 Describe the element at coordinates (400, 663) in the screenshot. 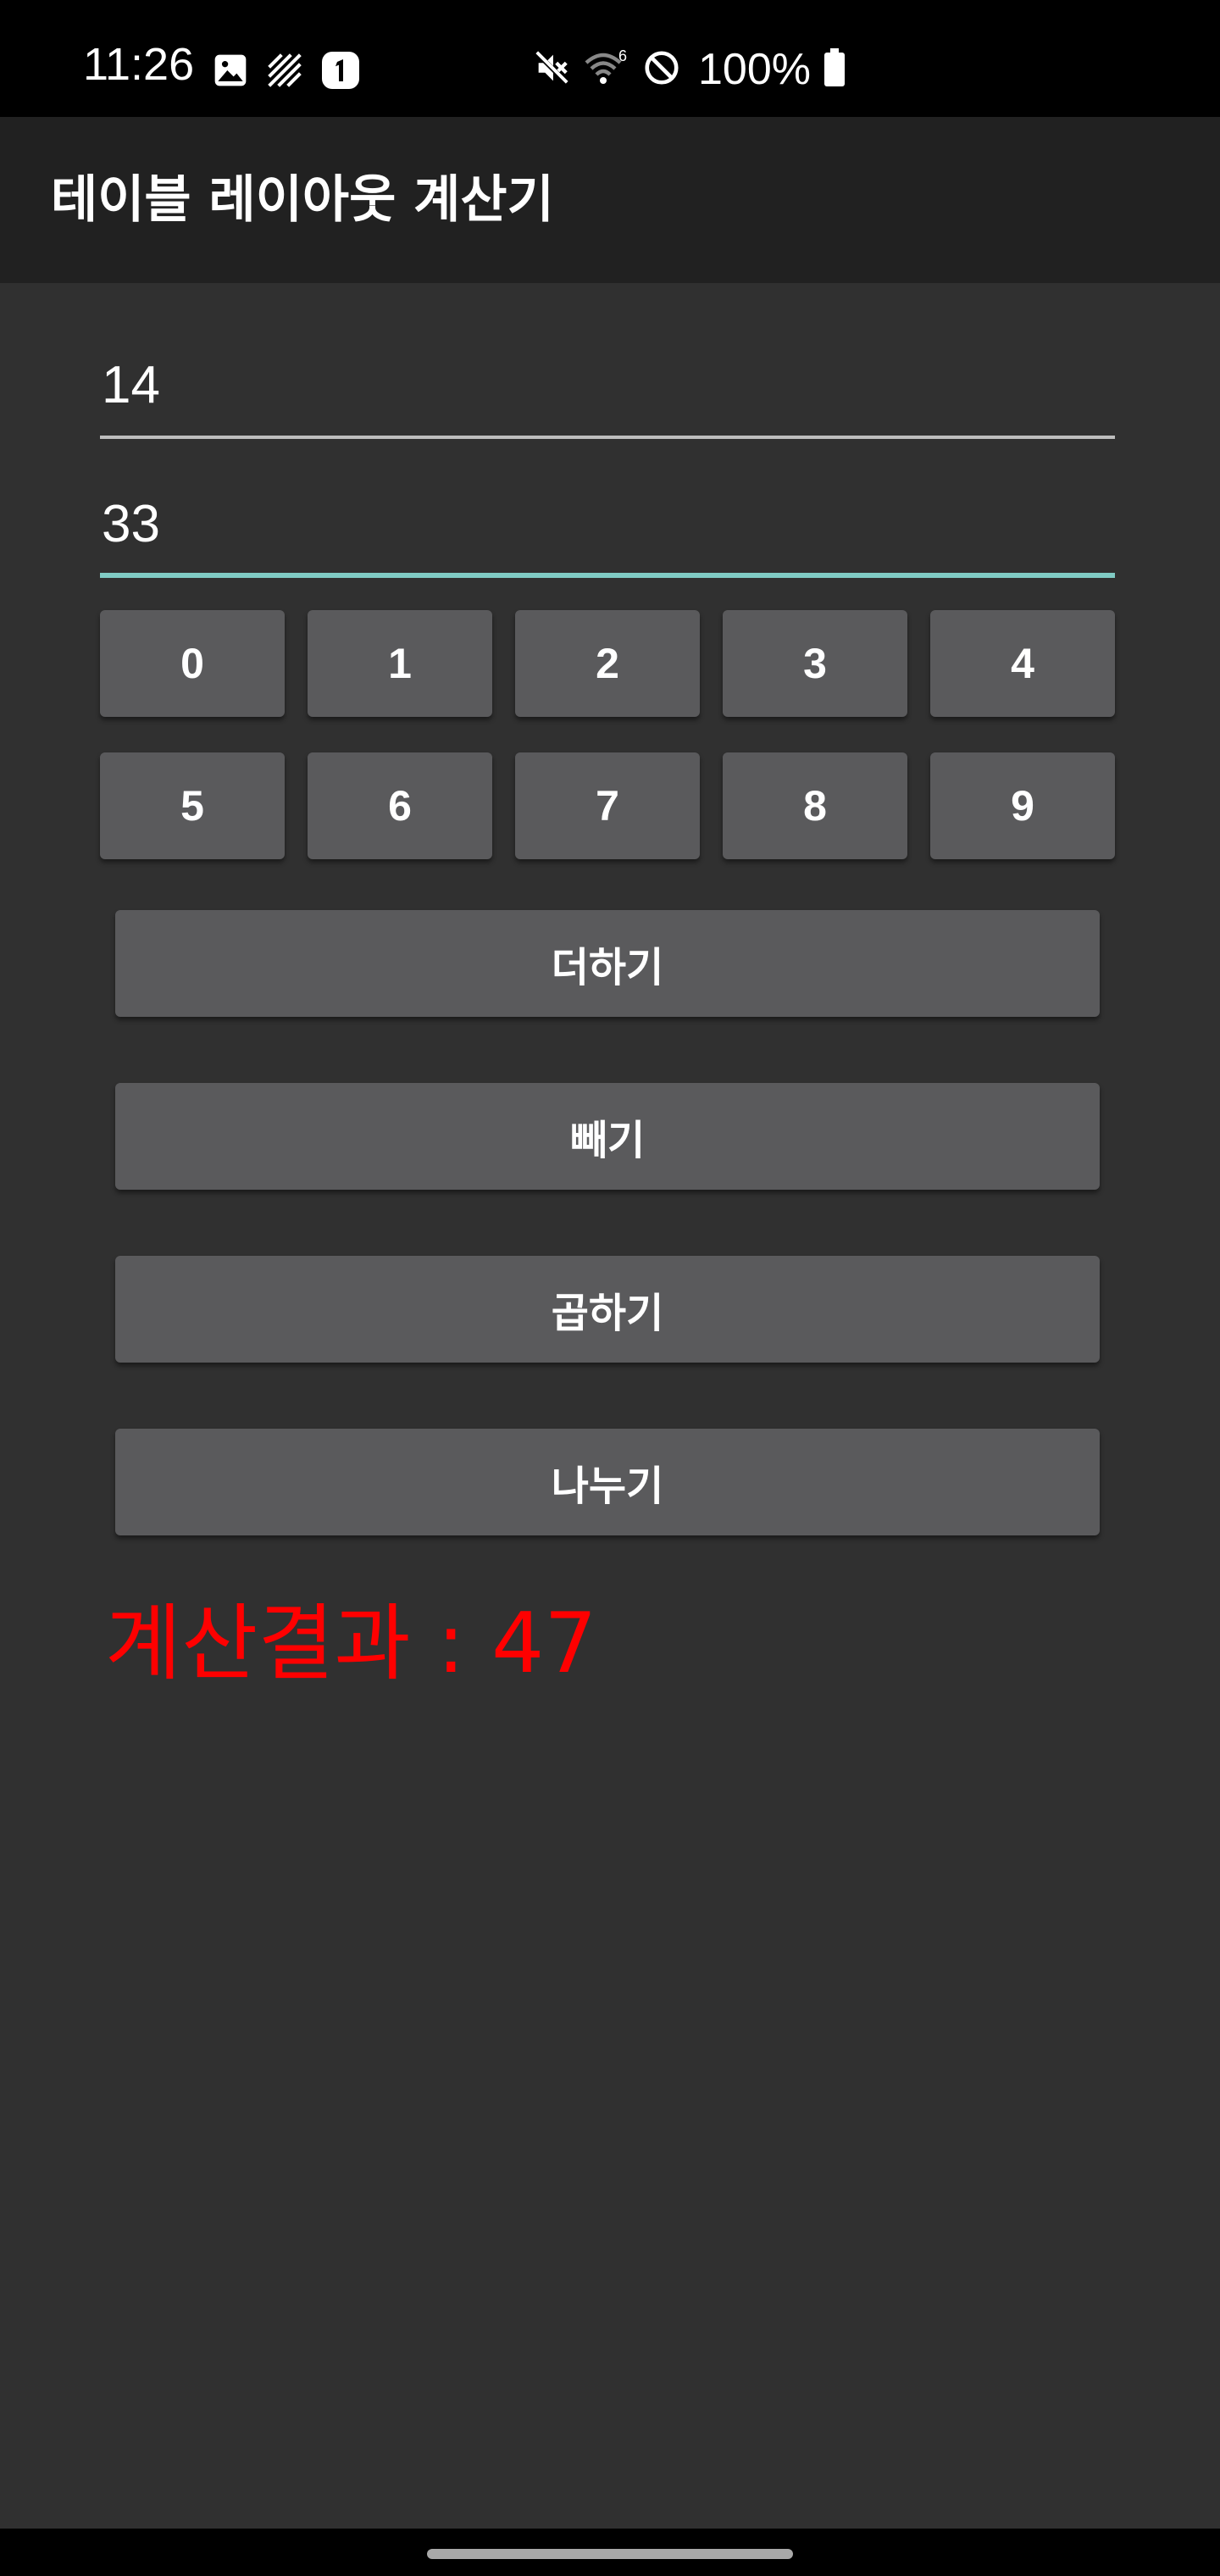

I see `digit-button-1: 1` at that location.